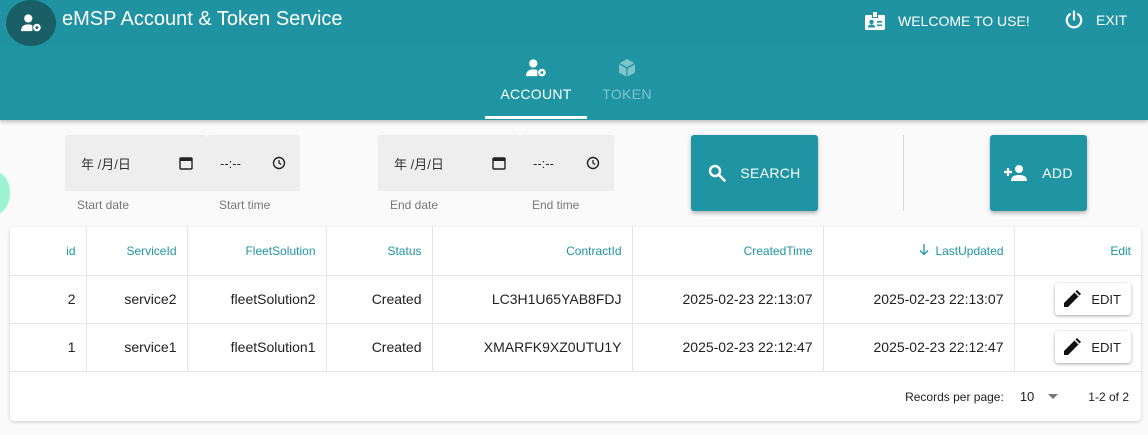 This screenshot has width=1148, height=435. What do you see at coordinates (718, 173) in the screenshot?
I see `search-icon` at bounding box center [718, 173].